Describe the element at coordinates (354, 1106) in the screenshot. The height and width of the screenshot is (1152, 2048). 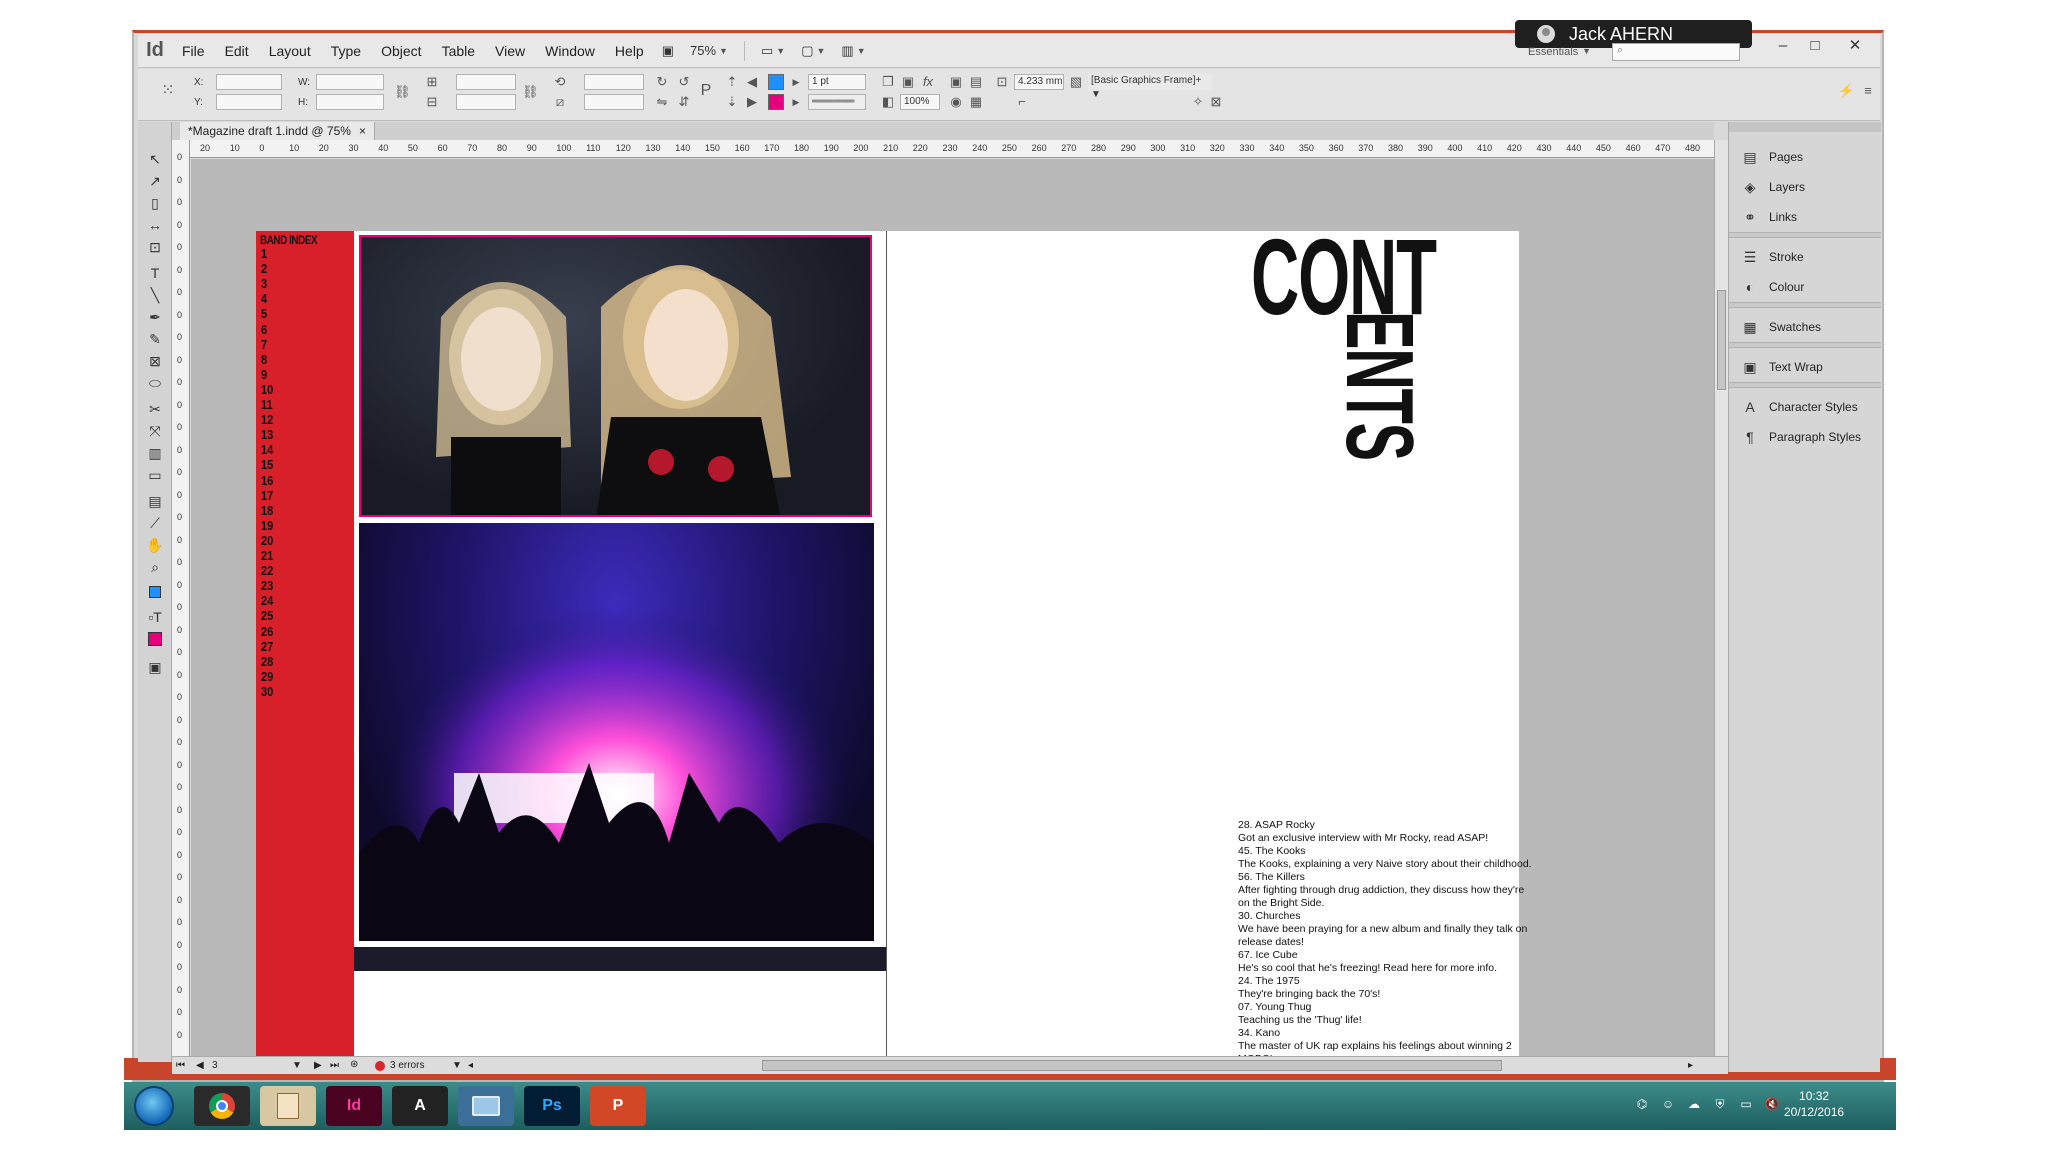
I see `taskbar-indesign-icon: Id` at that location.